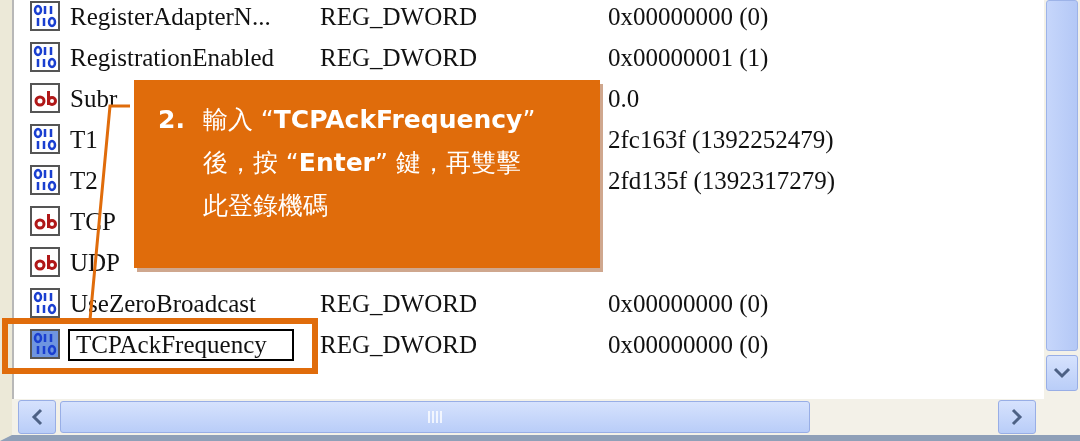 This screenshot has height=441, width=1080. I want to click on value-name: T2, so click(80, 180).